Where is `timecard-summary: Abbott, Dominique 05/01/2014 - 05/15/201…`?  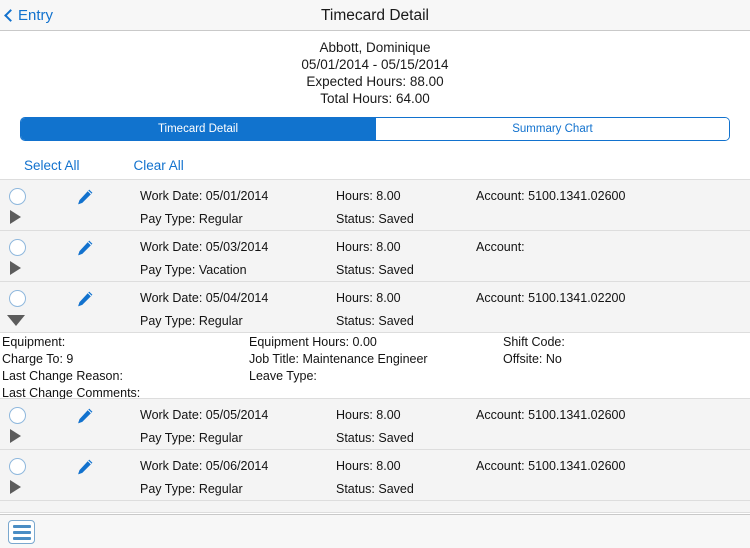 timecard-summary: Abbott, Dominique 05/01/2014 - 05/15/201… is located at coordinates (375, 72).